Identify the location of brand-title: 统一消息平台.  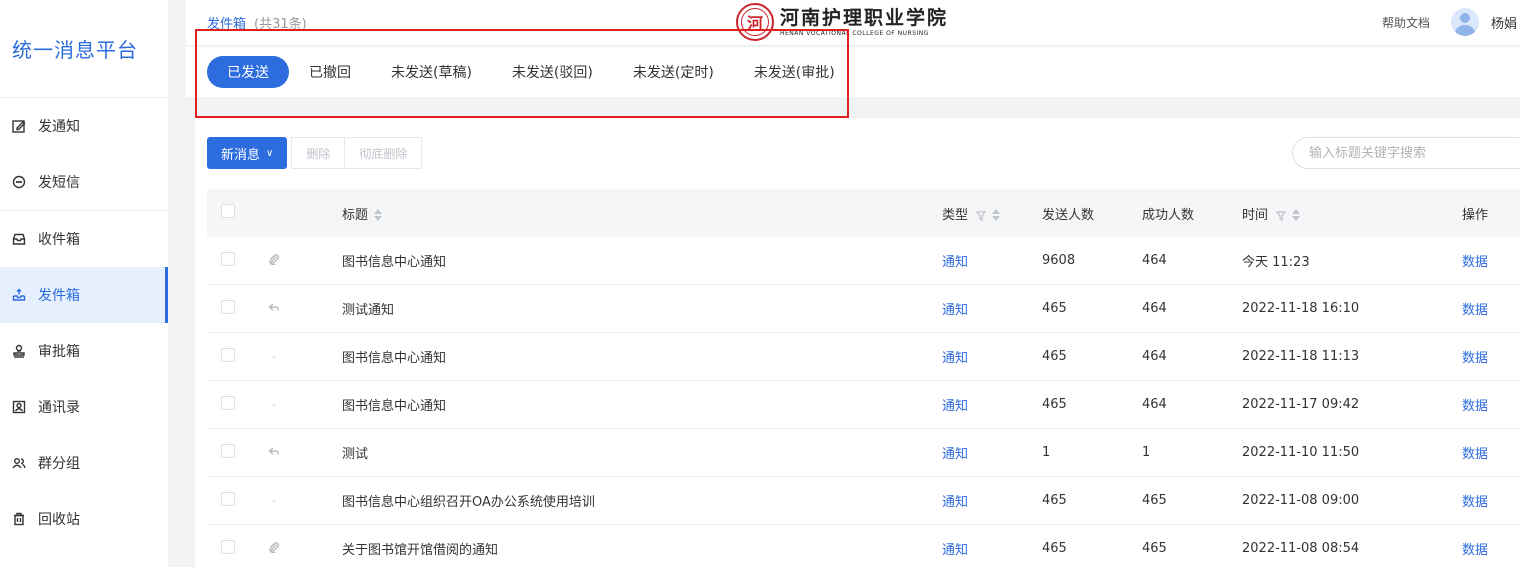
(84, 49).